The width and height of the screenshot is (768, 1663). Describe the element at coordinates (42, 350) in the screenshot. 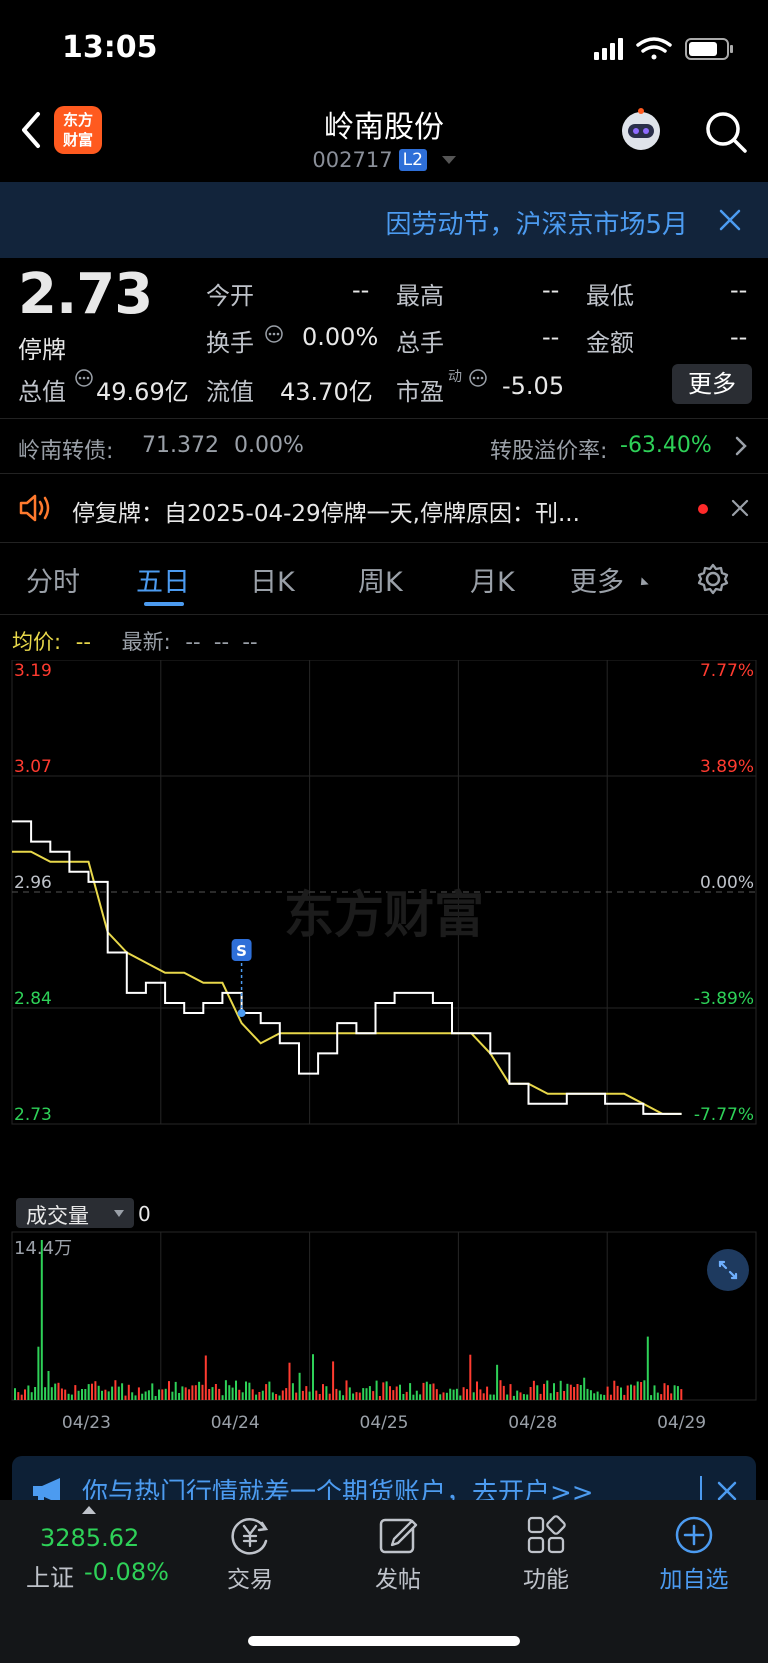

I see `trading-state: 停牌` at that location.